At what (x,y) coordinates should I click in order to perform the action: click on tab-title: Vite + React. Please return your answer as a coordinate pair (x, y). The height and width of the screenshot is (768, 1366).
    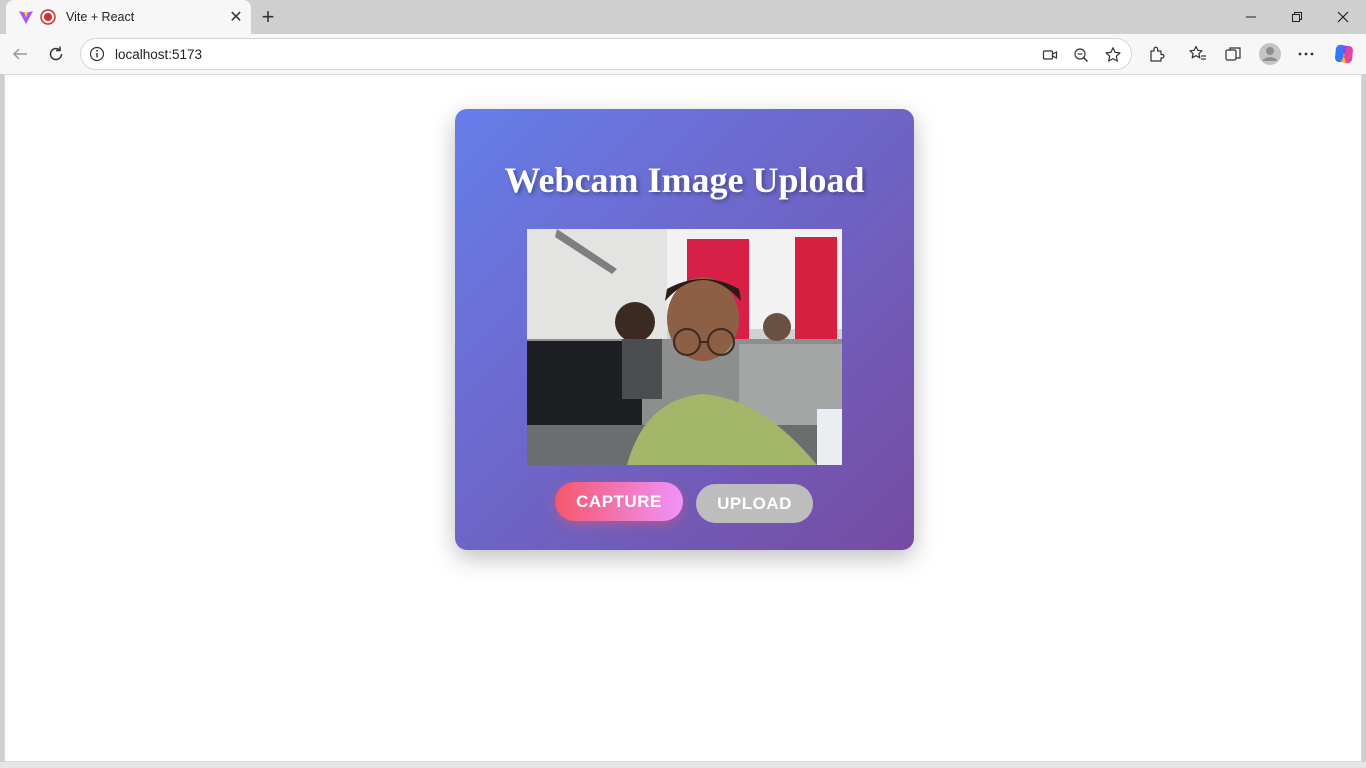
    Looking at the image, I should click on (100, 17).